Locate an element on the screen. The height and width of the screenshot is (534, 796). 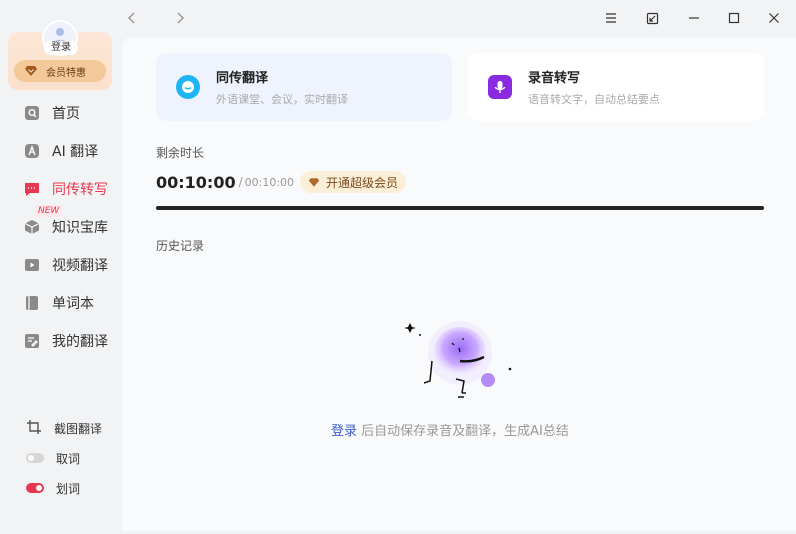
chevron-left-icon is located at coordinates (131, 18).